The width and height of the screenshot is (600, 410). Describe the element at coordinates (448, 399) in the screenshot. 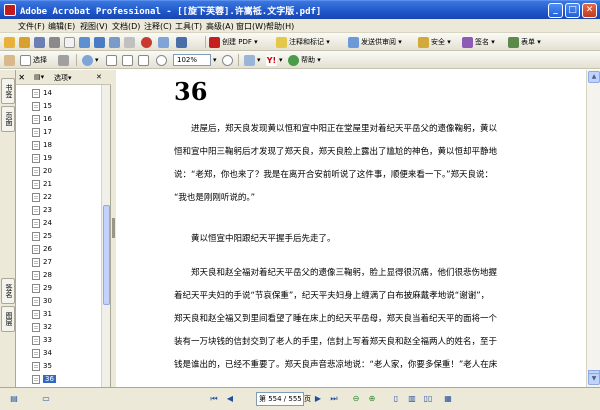

I see `continuous-facing-icon: ▦` at that location.